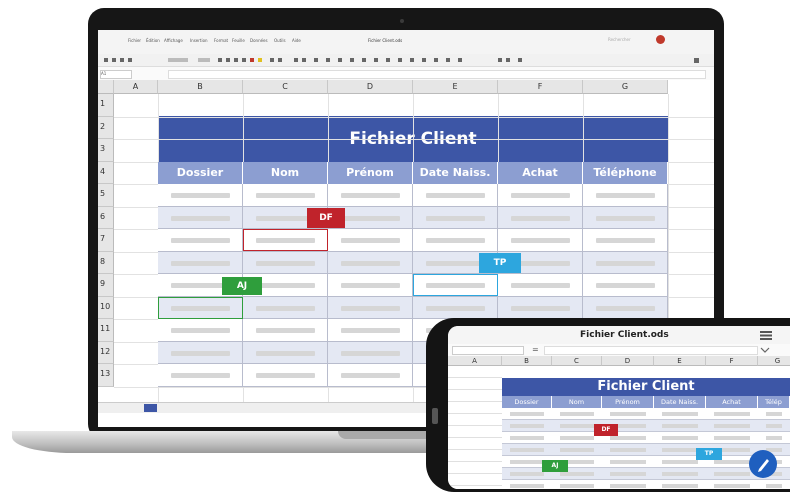 The image size is (790, 492). I want to click on row-header-3: 3, so click(106, 150).